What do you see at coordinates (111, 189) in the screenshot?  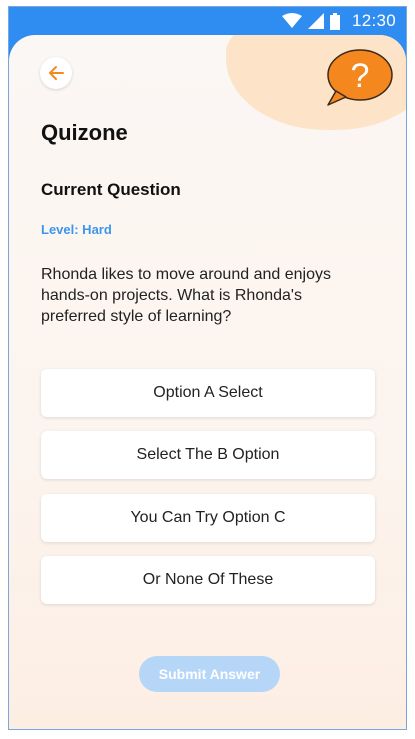 I see `question-heading: Current Question` at bounding box center [111, 189].